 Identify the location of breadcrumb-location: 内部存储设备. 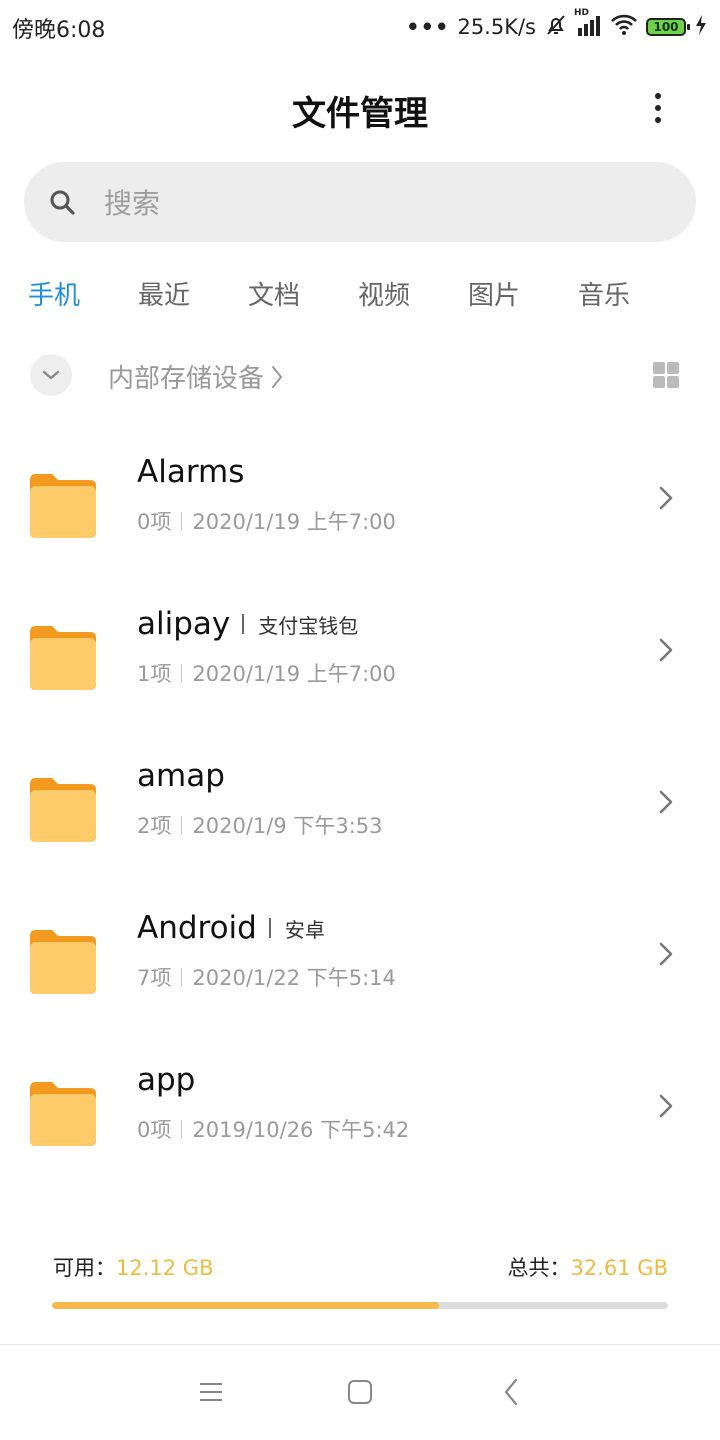
(186, 379).